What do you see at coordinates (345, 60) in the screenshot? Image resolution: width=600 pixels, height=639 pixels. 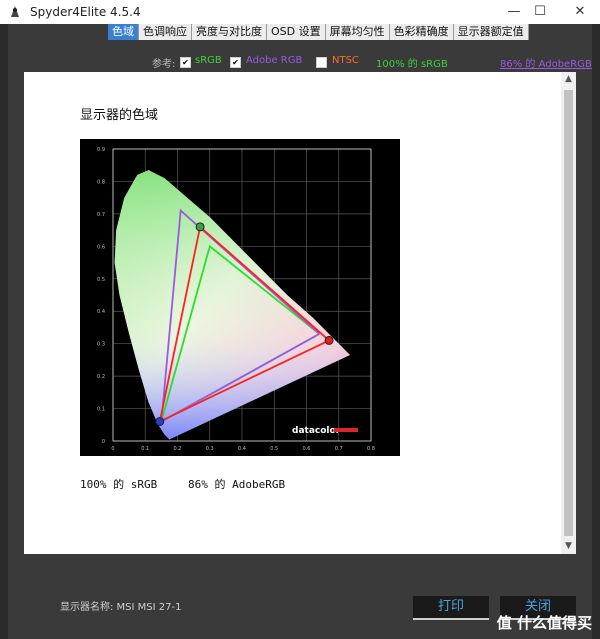 I see `ntsc-legend-label: NTSC` at bounding box center [345, 60].